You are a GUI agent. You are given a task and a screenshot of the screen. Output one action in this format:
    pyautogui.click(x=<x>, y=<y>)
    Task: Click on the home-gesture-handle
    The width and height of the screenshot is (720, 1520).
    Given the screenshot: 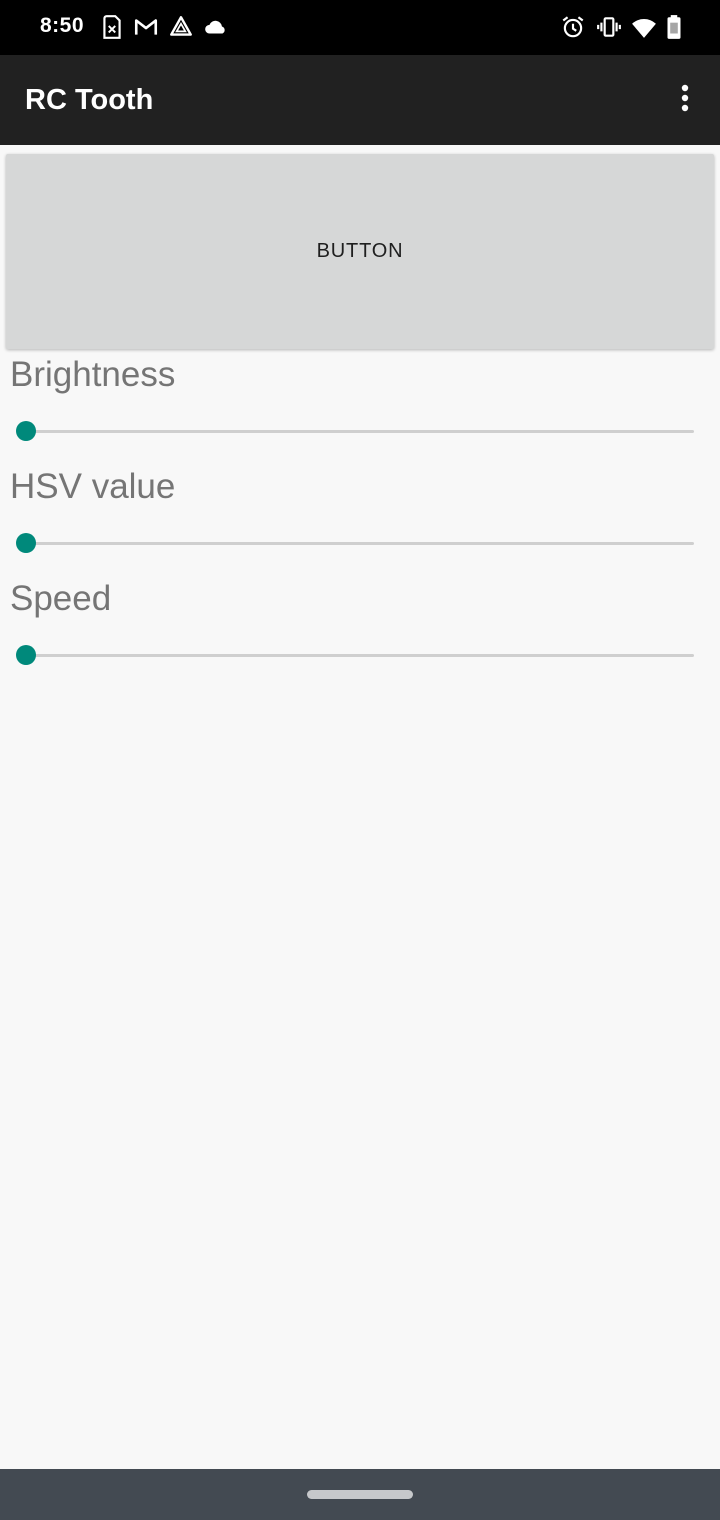 What is the action you would take?
    pyautogui.click(x=360, y=1494)
    